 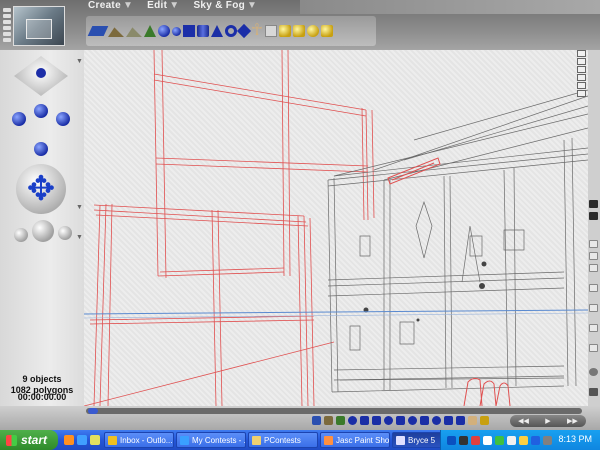 What do you see at coordinates (523, 421) in the screenshot?
I see `rewind-icon: ◀◀` at bounding box center [523, 421].